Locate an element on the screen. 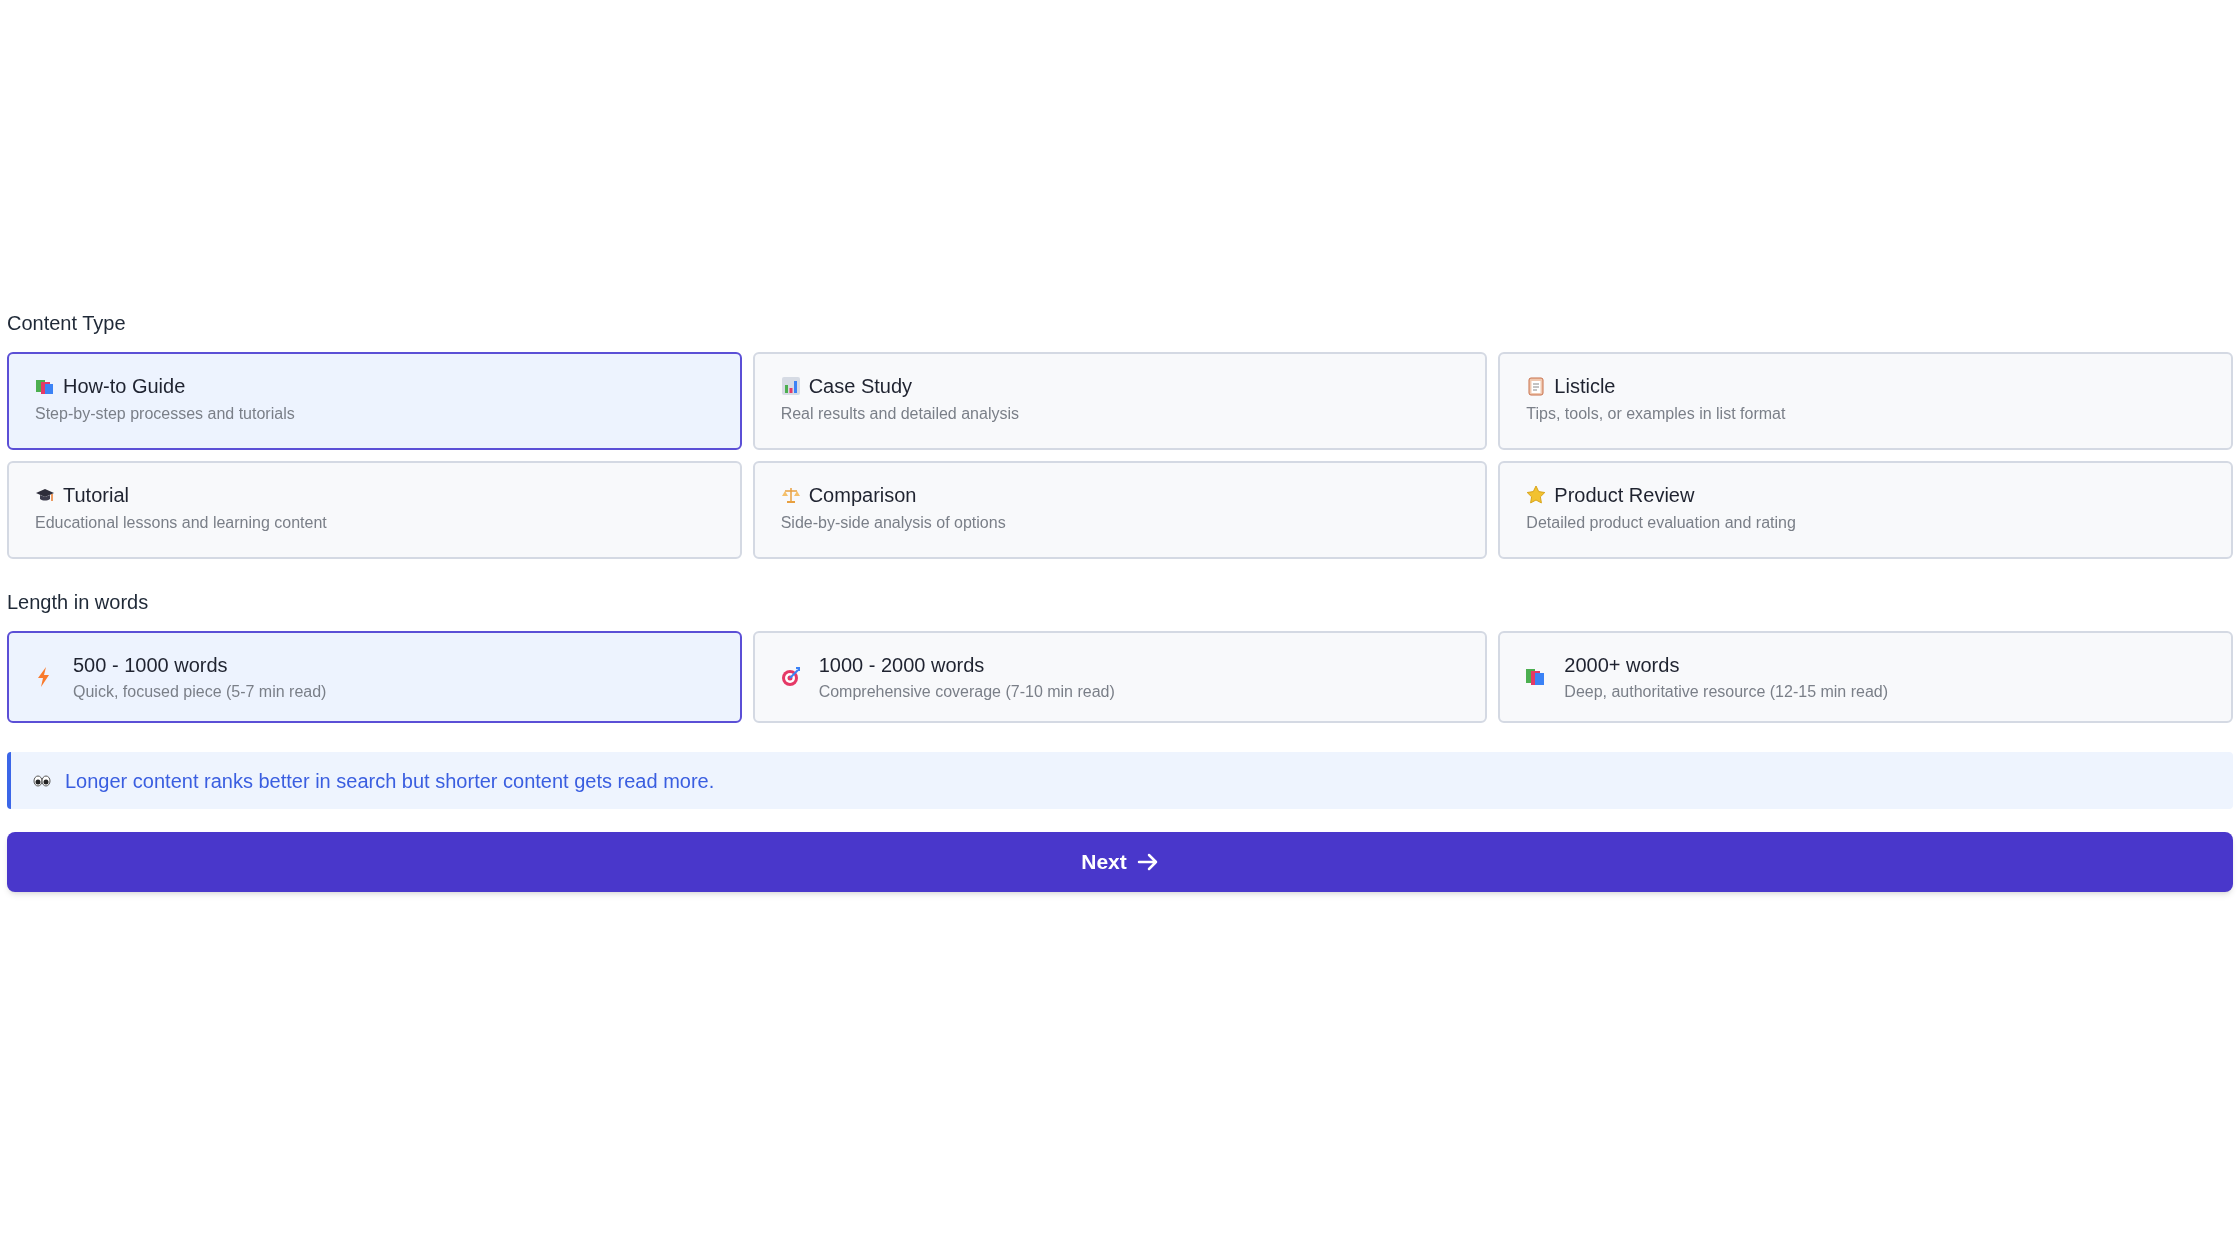  next-button: Next is located at coordinates (1120, 862).